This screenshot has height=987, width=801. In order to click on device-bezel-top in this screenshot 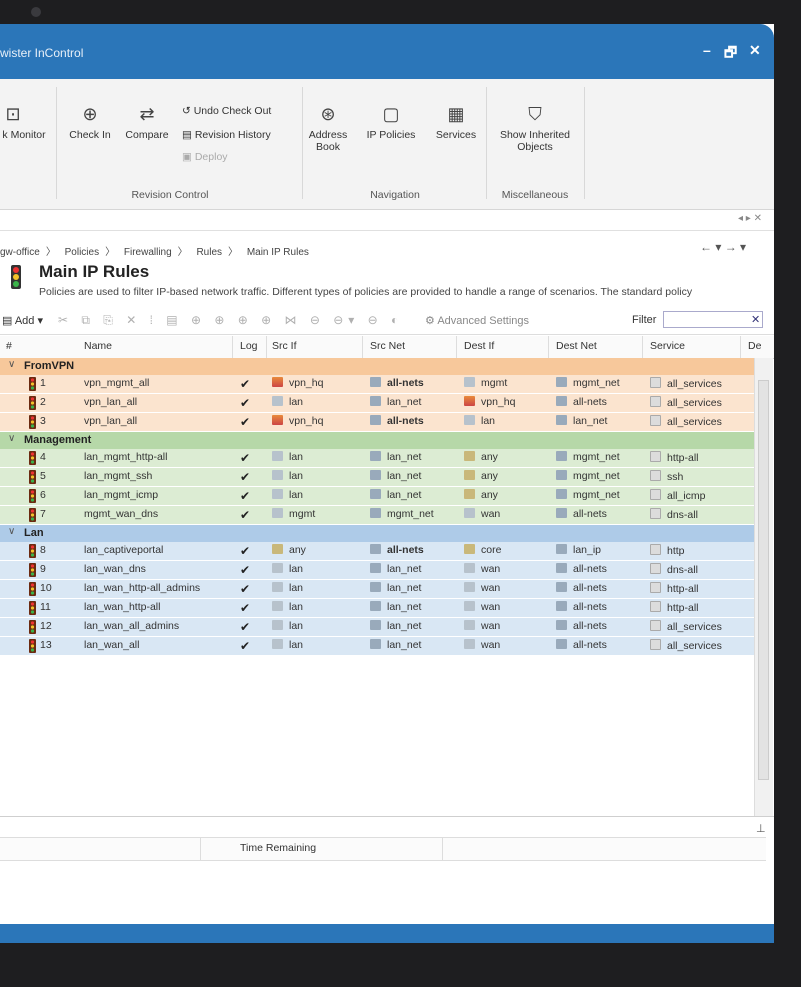, I will do `click(400, 12)`.